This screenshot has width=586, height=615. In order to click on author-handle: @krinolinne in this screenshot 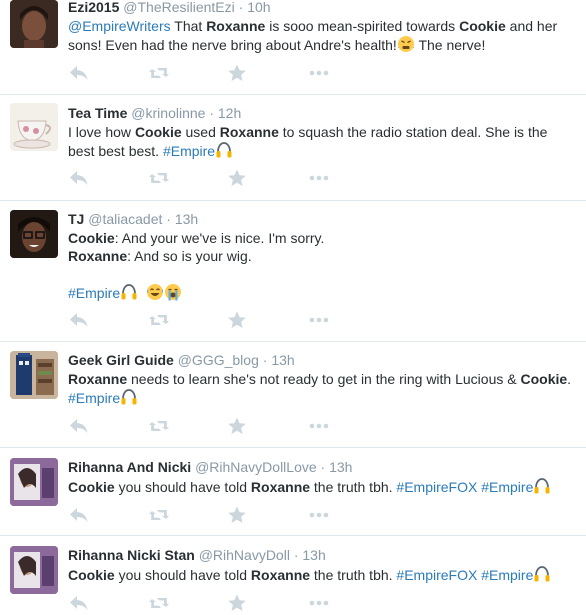, I will do `click(168, 113)`.